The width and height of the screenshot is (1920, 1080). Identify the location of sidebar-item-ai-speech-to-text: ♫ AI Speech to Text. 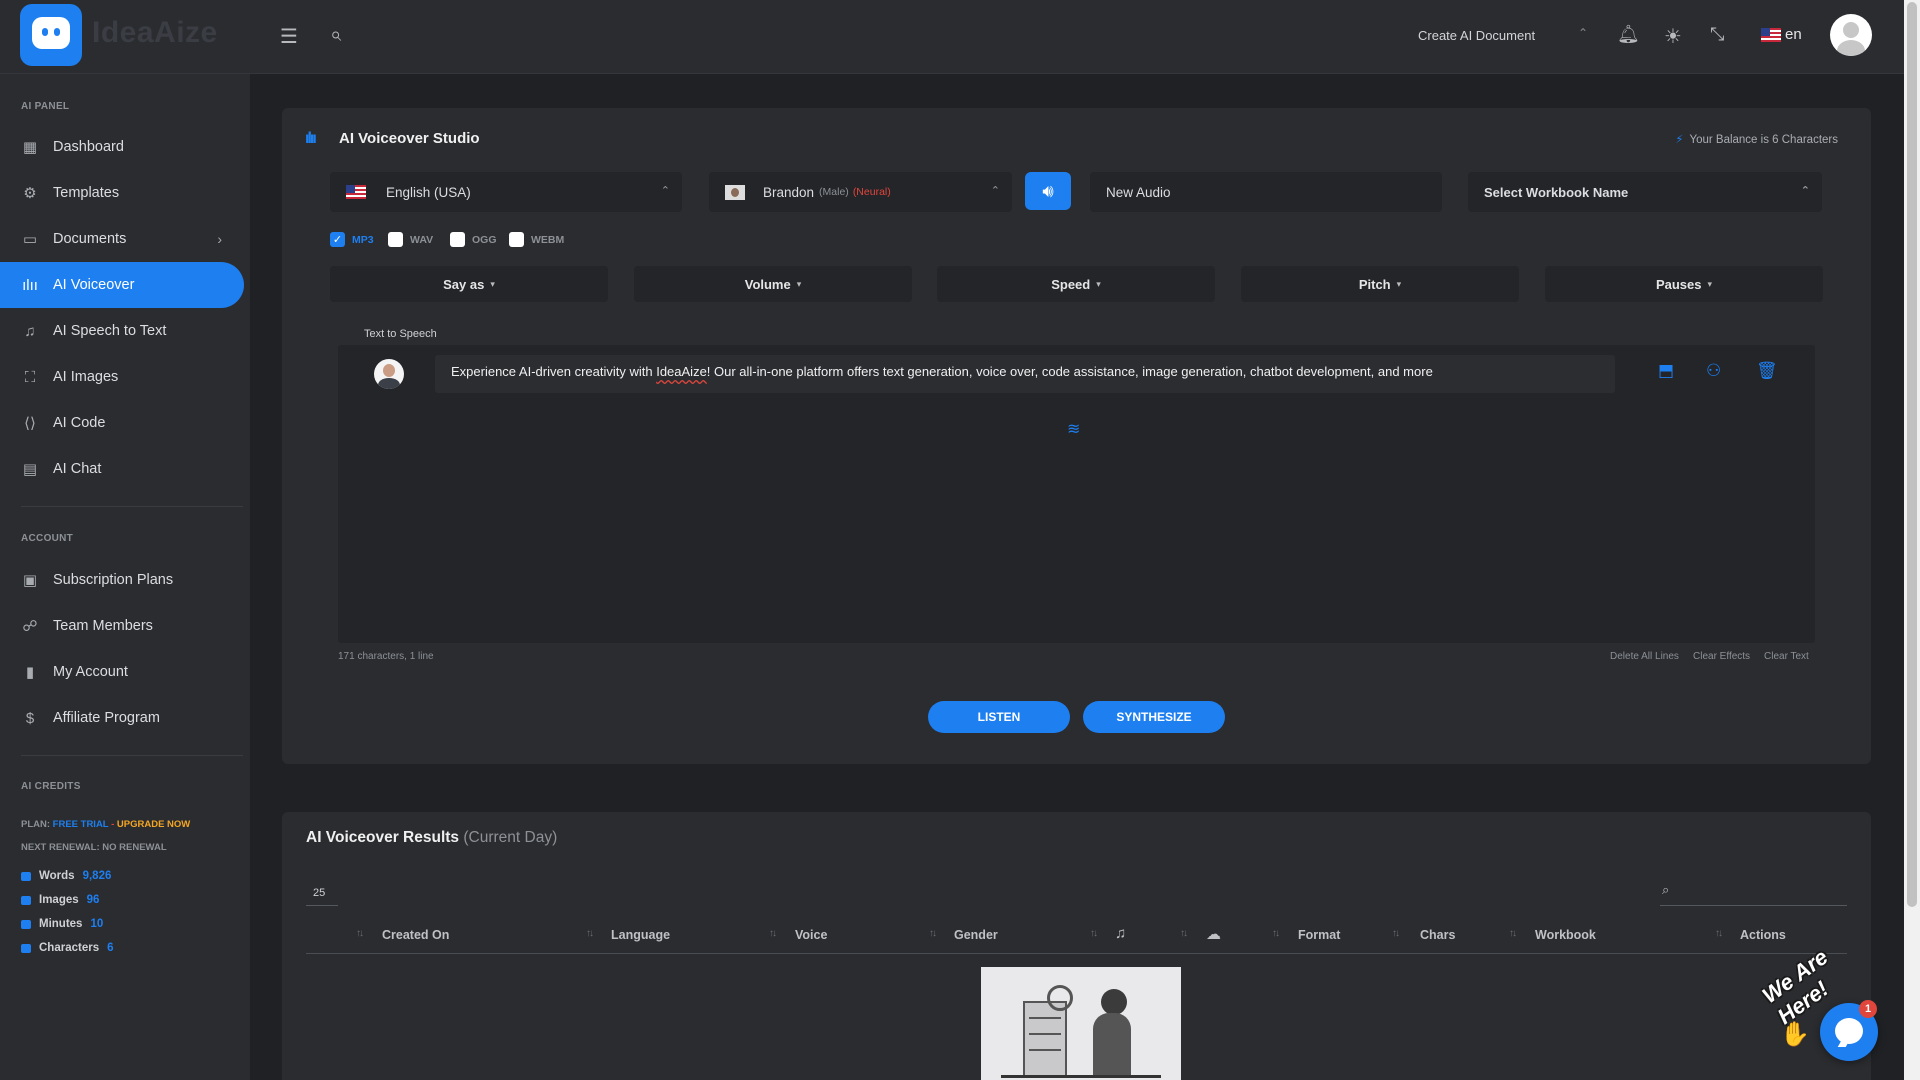
(122, 331).